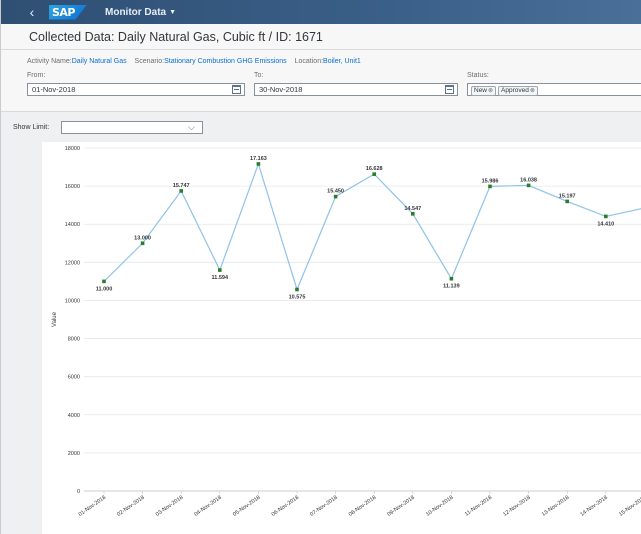 Image resolution: width=641 pixels, height=534 pixels. Describe the element at coordinates (72, 225) in the screenshot. I see `y-tick-label: 14000` at that location.